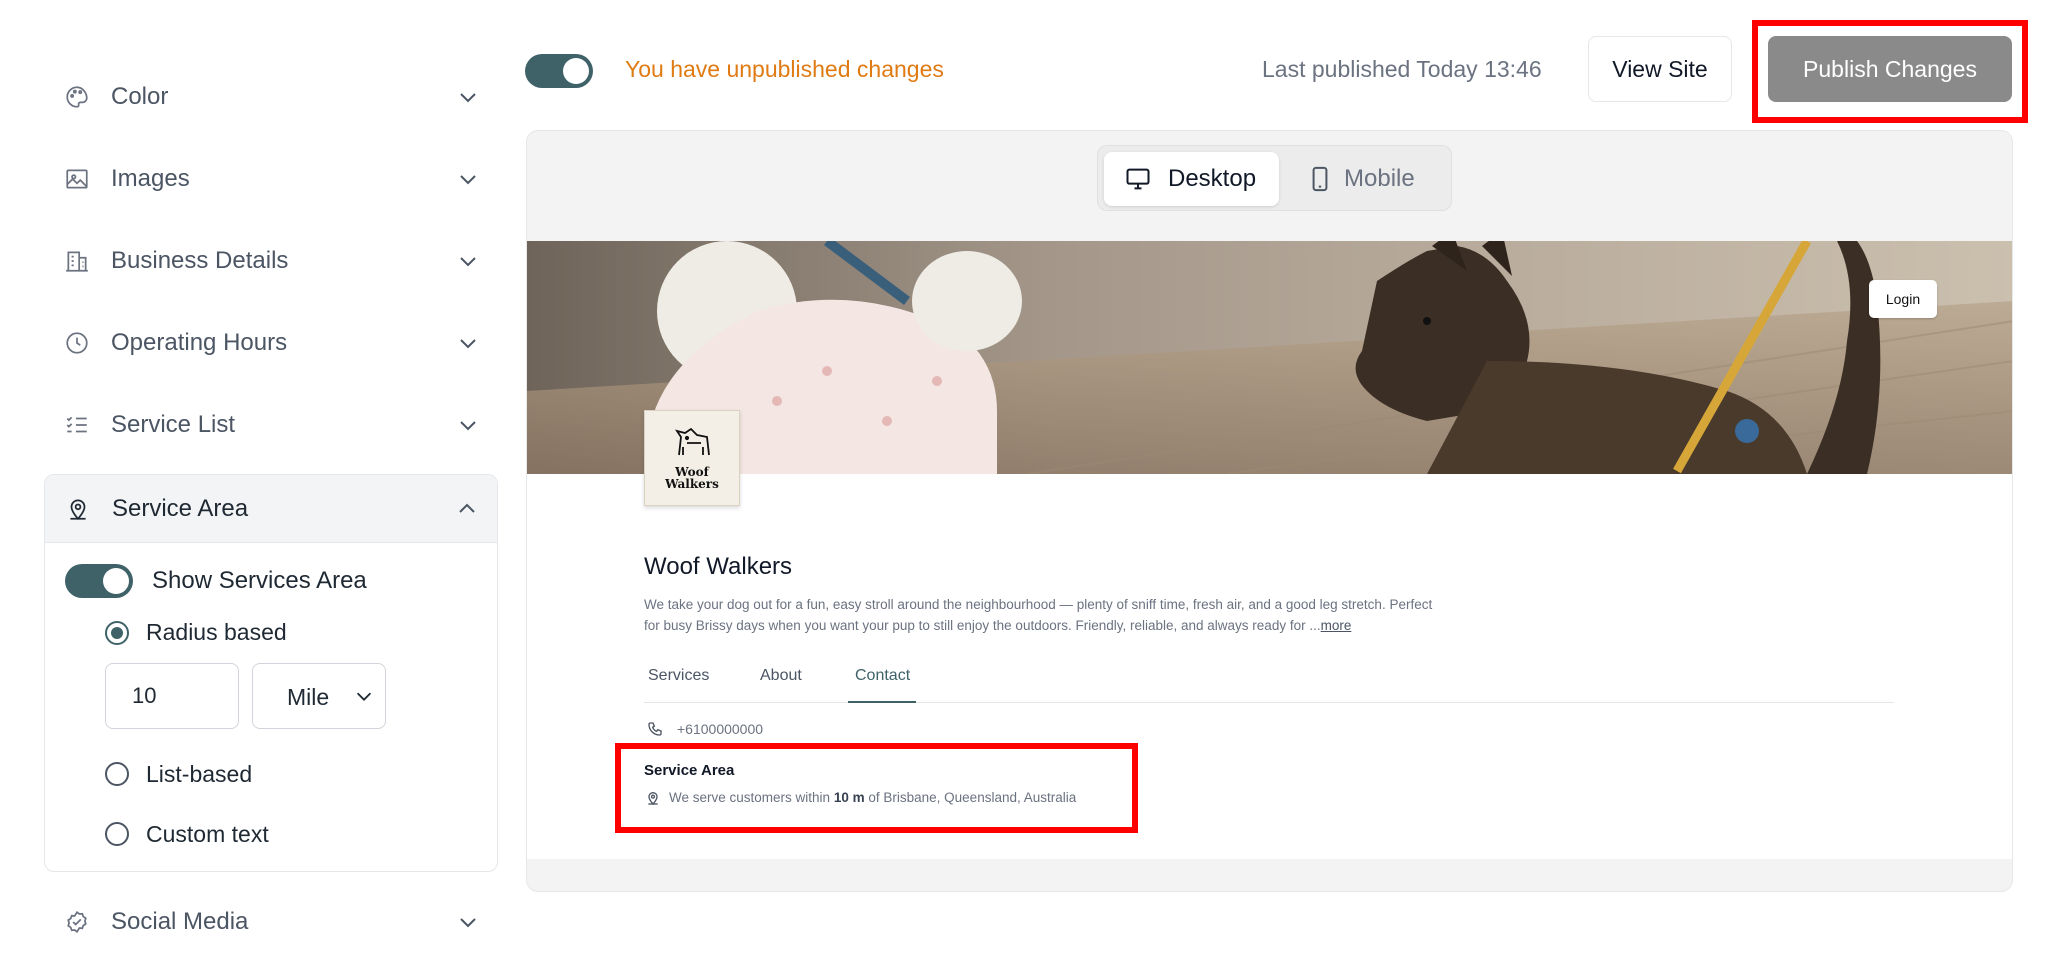  Describe the element at coordinates (117, 774) in the screenshot. I see `list-based-radio` at that location.